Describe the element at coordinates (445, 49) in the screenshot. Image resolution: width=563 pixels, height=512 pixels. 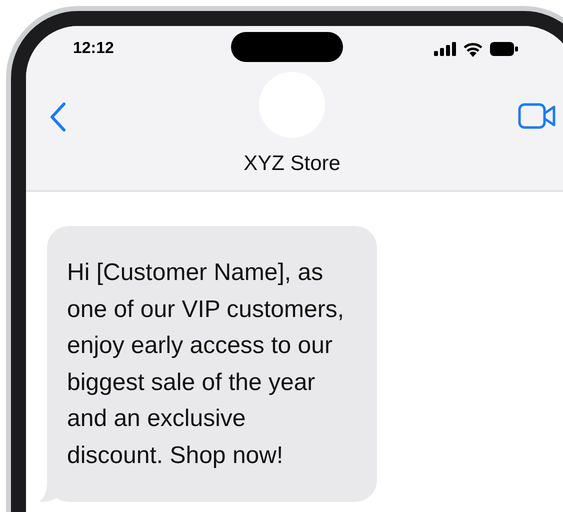
I see `signal-icon` at that location.